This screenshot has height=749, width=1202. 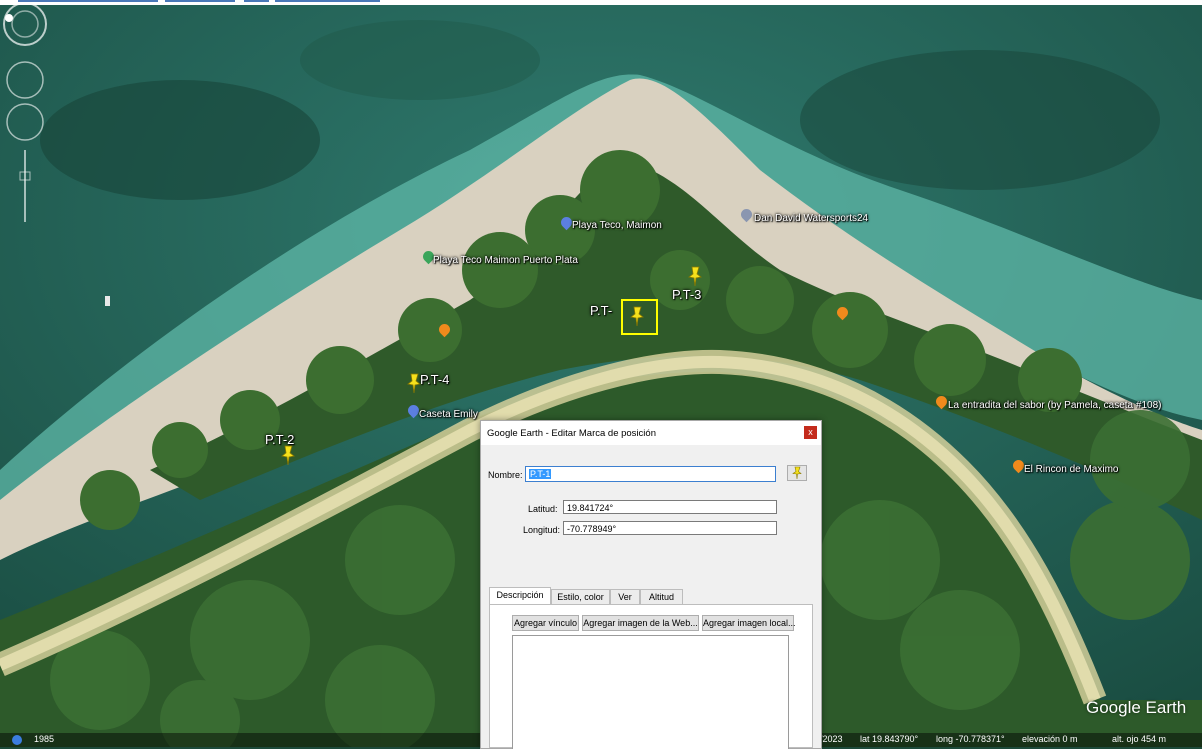 I want to click on close-button: x, so click(x=810, y=432).